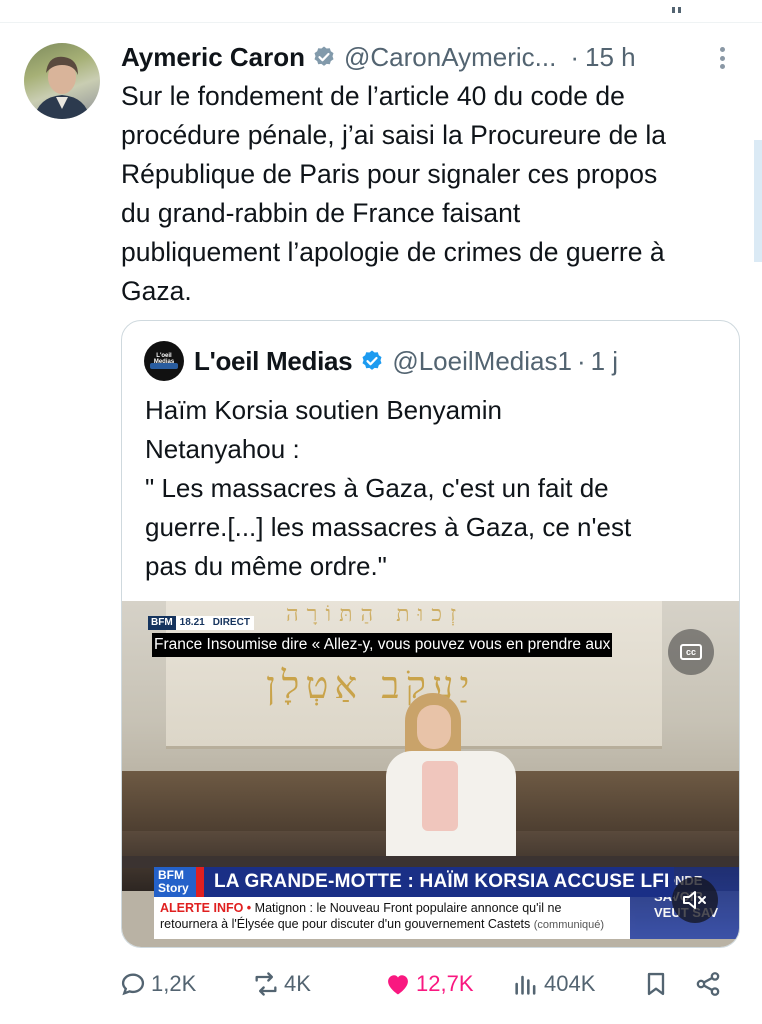 The width and height of the screenshot is (762, 1024). What do you see at coordinates (440, 796) in the screenshot?
I see `presenter-top` at bounding box center [440, 796].